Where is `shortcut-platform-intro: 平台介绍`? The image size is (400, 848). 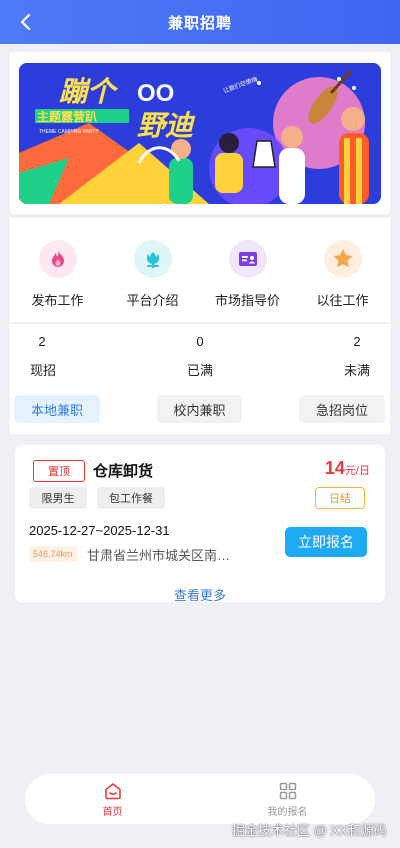 shortcut-platform-intro: 平台介绍 is located at coordinates (152, 270).